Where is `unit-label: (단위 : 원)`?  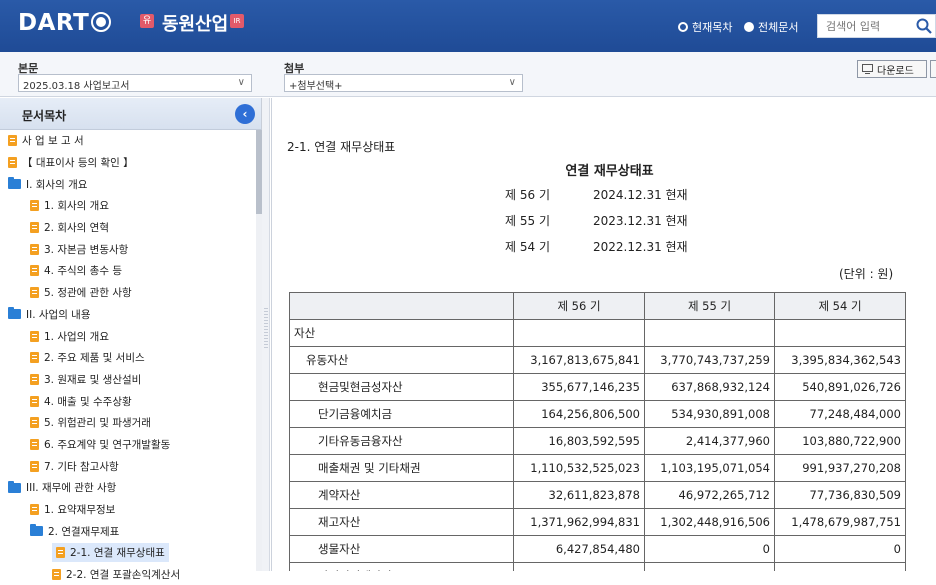
unit-label: (단위 : 원) is located at coordinates (866, 274).